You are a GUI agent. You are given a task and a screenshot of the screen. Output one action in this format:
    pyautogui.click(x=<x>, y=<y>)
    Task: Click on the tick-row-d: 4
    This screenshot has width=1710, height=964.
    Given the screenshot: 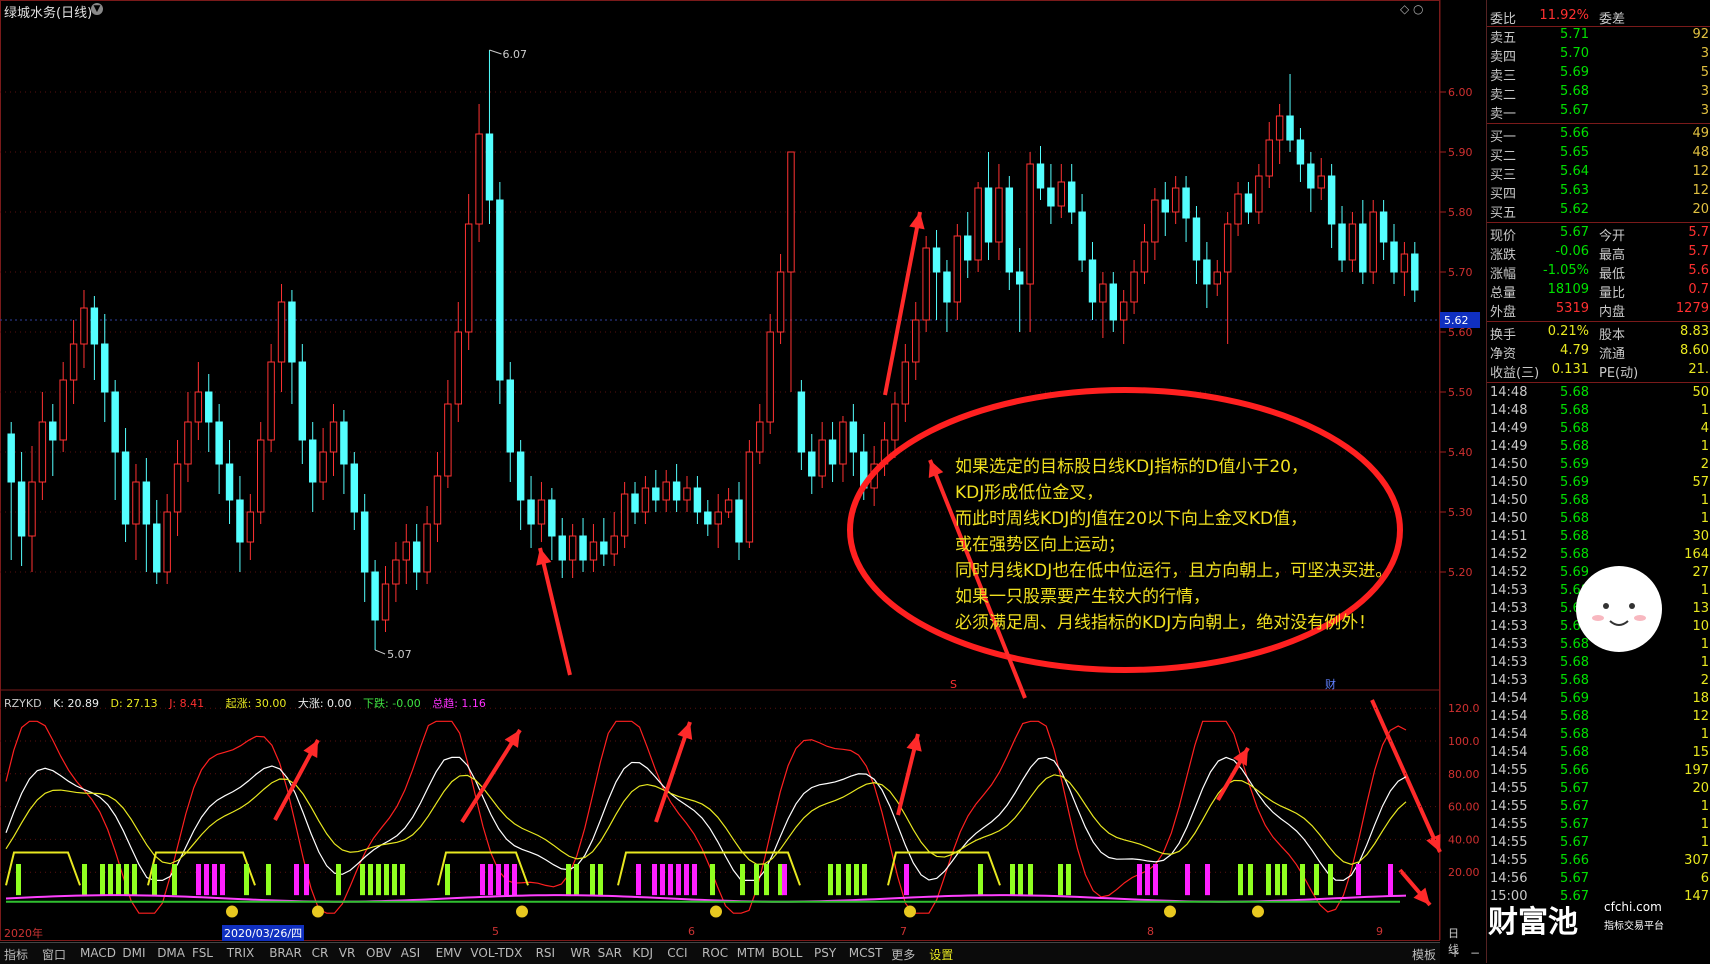 What is the action you would take?
    pyautogui.click(x=1704, y=428)
    